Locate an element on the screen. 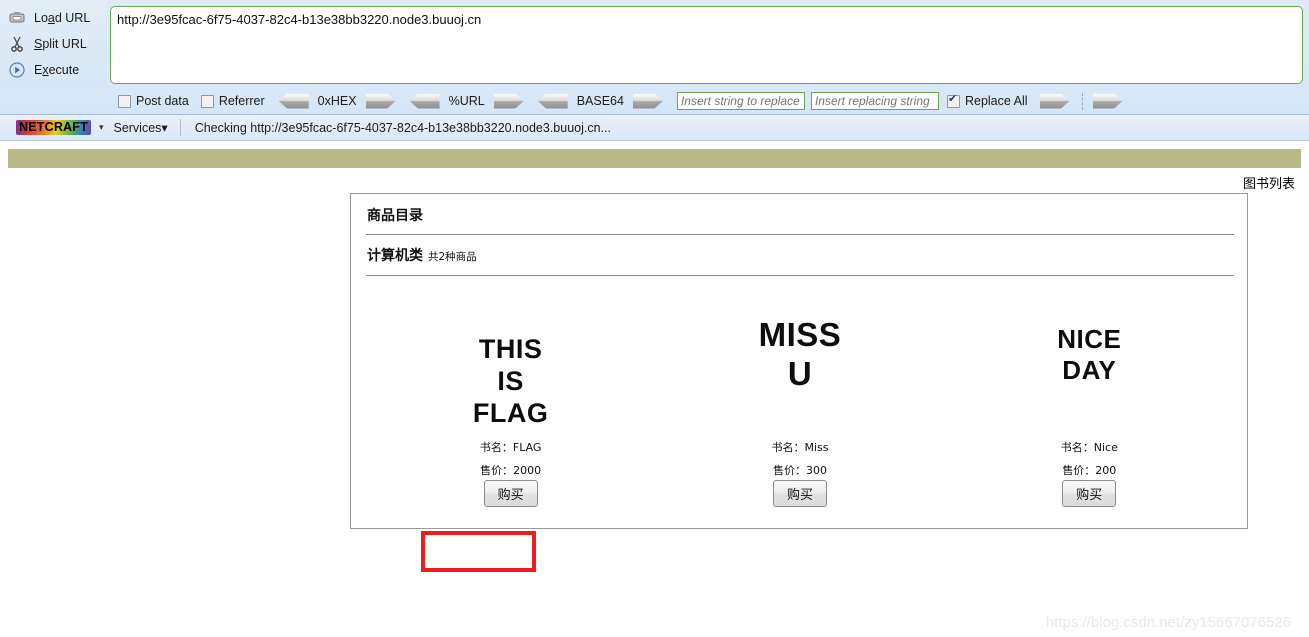  replace-all-checkbox: Replace All is located at coordinates (987, 100).